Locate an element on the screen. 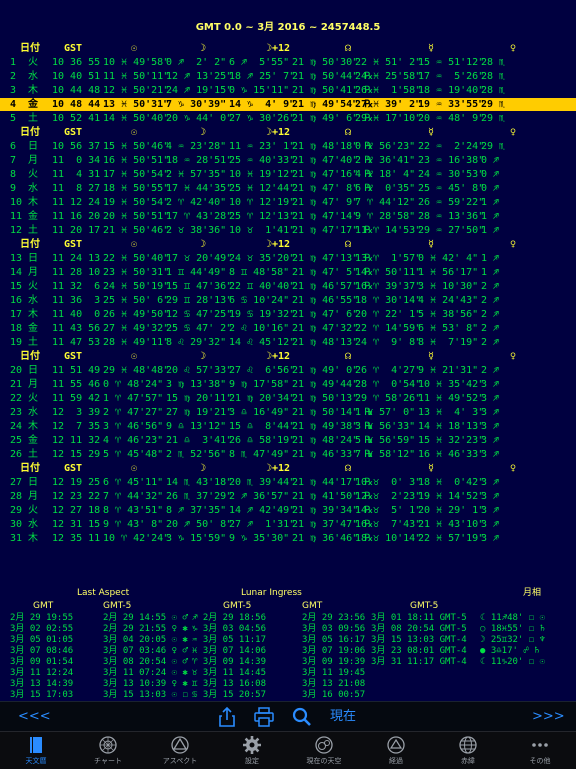 Image resolution: width=576 pixels, height=769 pixels. tab-bar: 天文暦 チャート アスペクト 設定 現在の天空 経過 赤緯 その他 is located at coordinates (288, 750).